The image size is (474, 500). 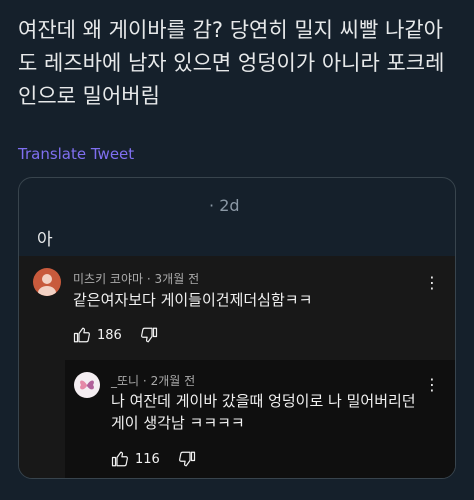 I want to click on comment-text-line: 게이 생각남 ㅋㅋㅋㅋ, so click(x=178, y=423).